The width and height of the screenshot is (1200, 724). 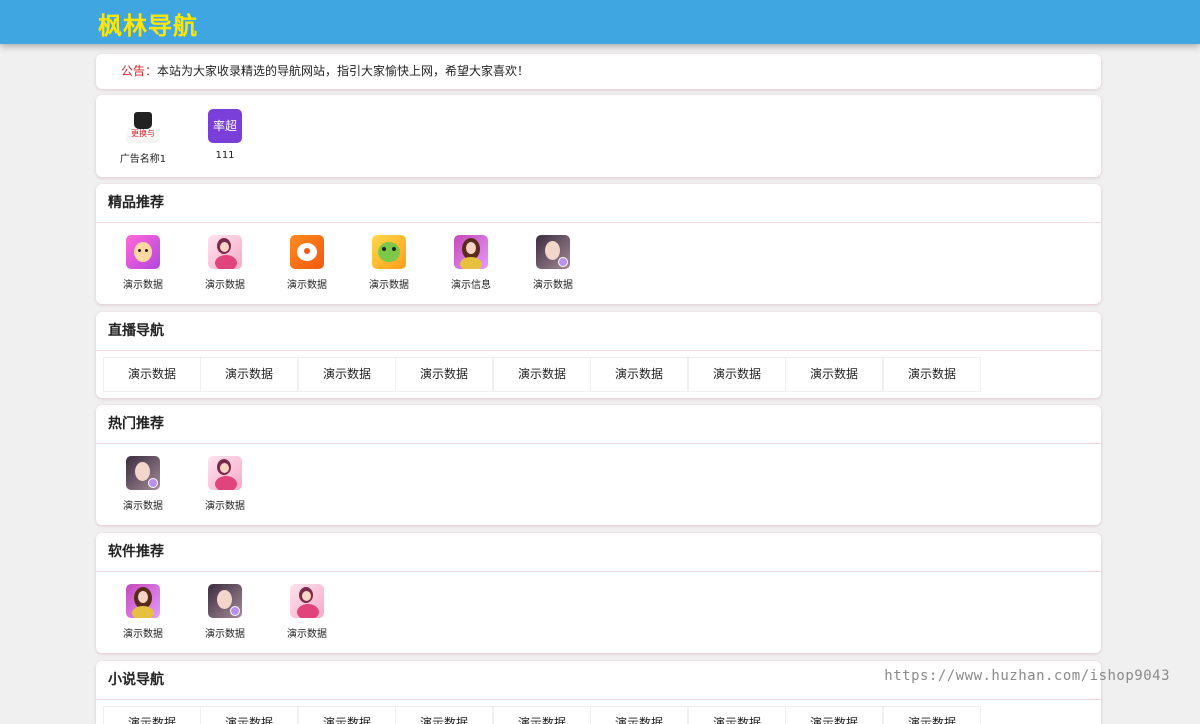 What do you see at coordinates (143, 126) in the screenshot?
I see `bag-ad-icon: 更换与` at bounding box center [143, 126].